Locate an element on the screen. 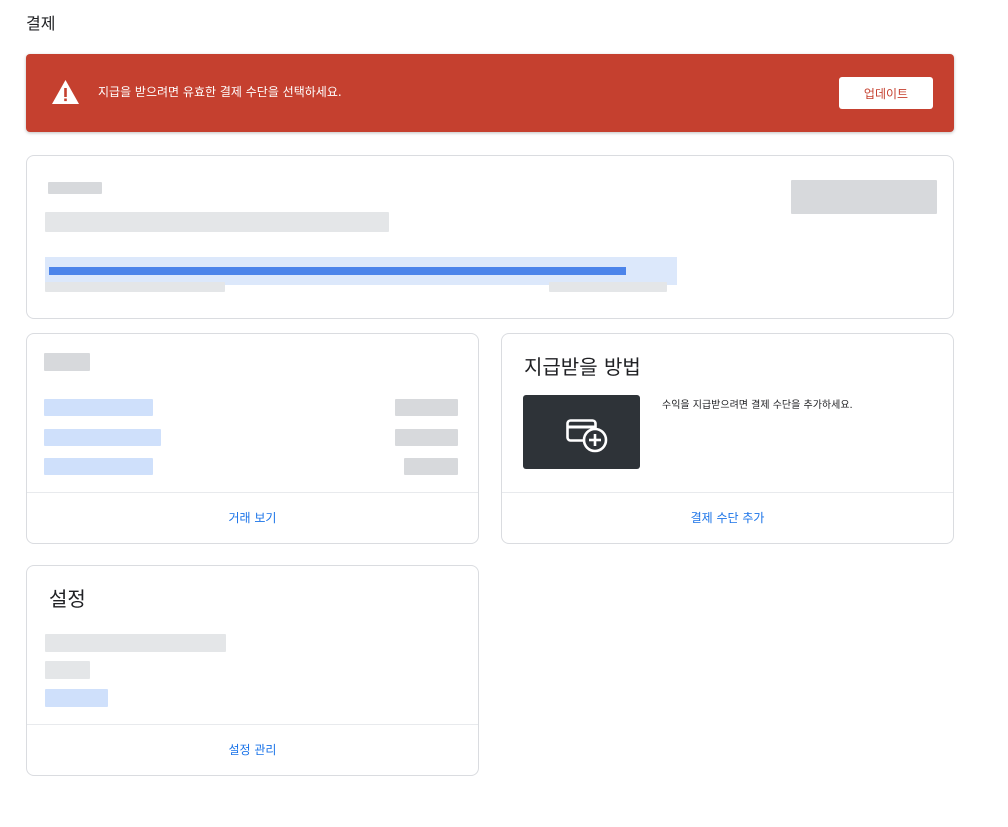  payment-method-description: 수익을 지급받으려면 결제 수단을 추가하세요. is located at coordinates (757, 405).